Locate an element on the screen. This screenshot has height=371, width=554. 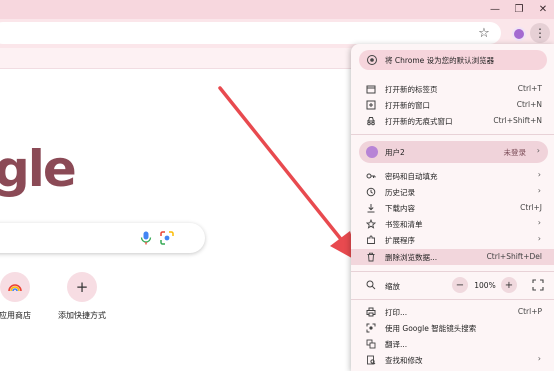
translate-icon is located at coordinates (371, 344).